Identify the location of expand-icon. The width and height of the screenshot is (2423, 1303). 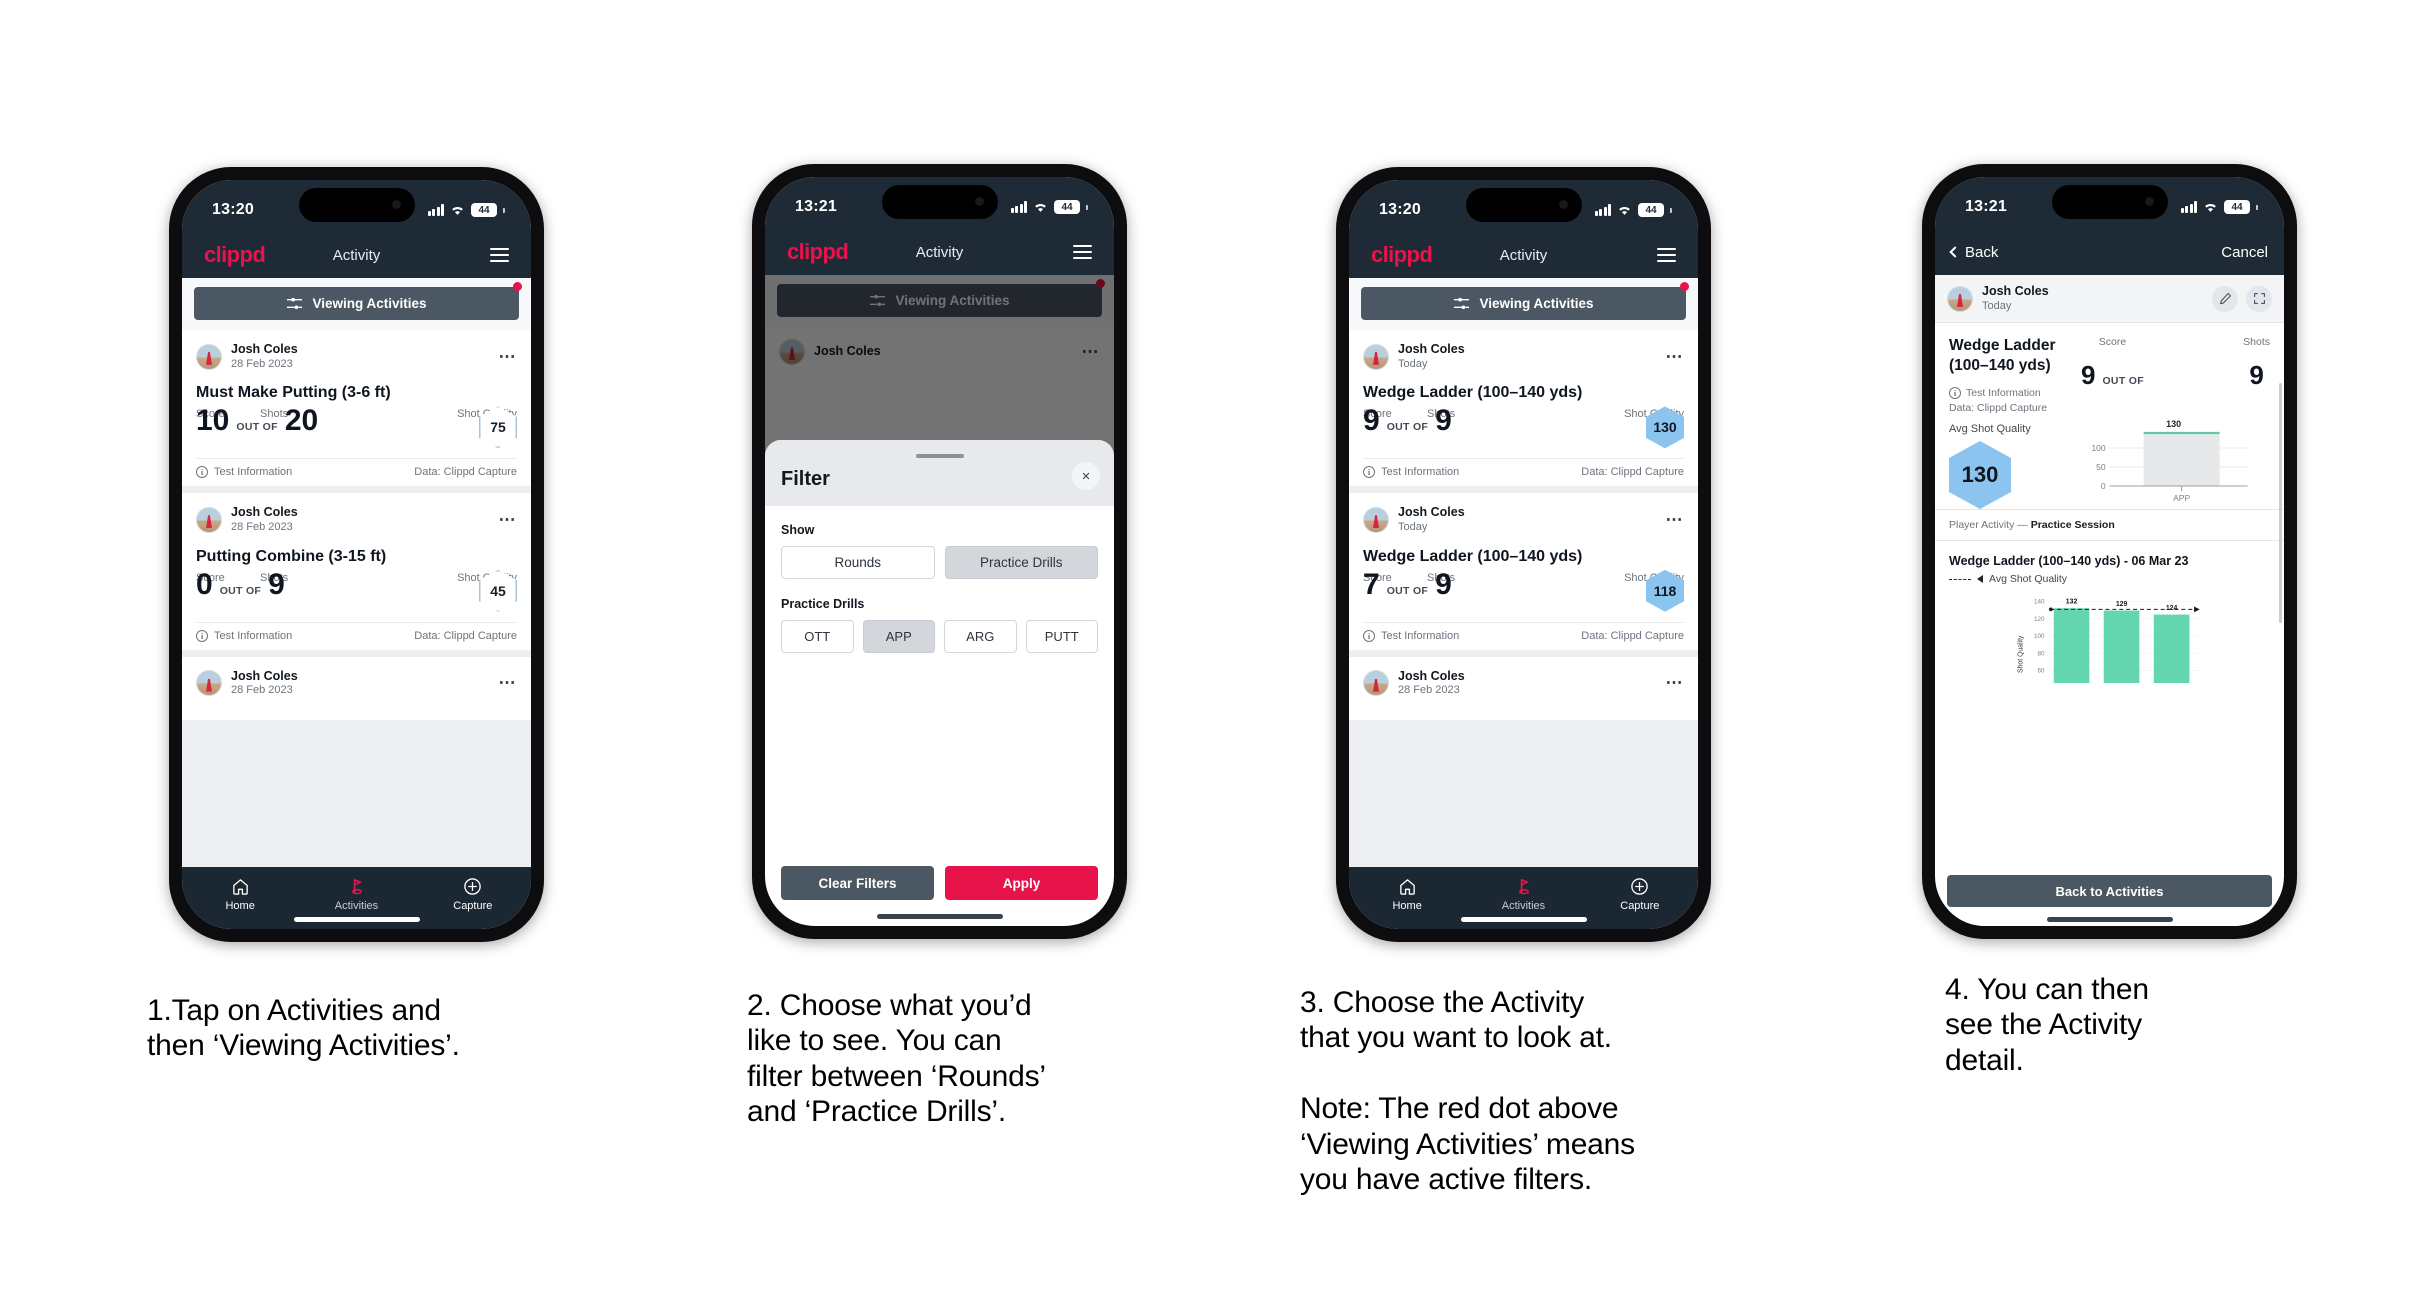
(2259, 298).